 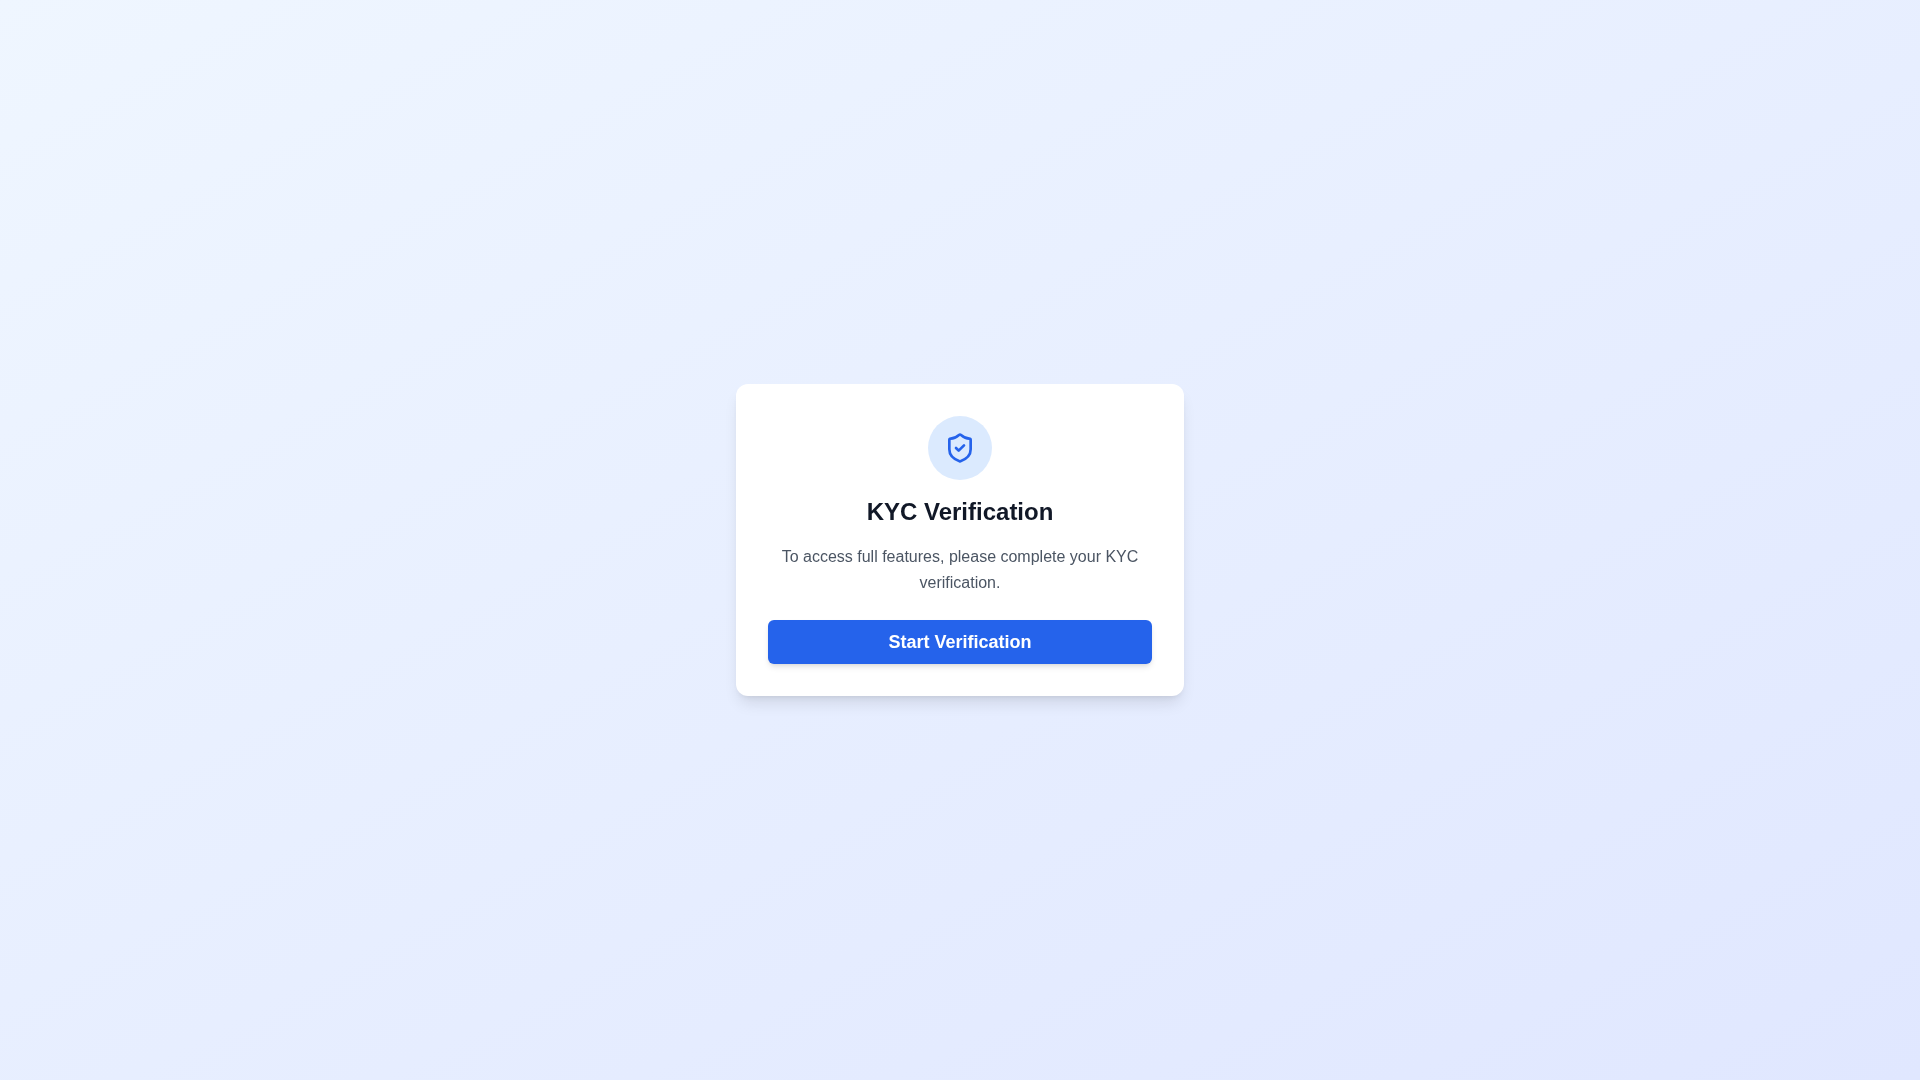 What do you see at coordinates (960, 512) in the screenshot?
I see `card-title: KYC Verification` at bounding box center [960, 512].